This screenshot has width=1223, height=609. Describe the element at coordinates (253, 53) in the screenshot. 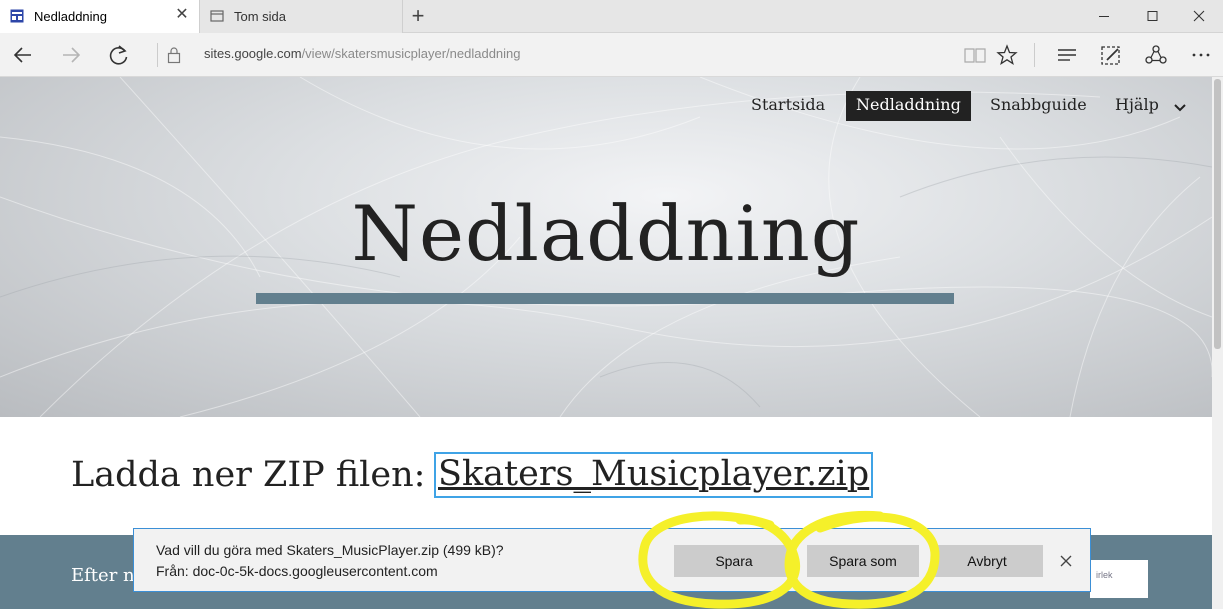

I see `url-host: sites.google.com` at that location.